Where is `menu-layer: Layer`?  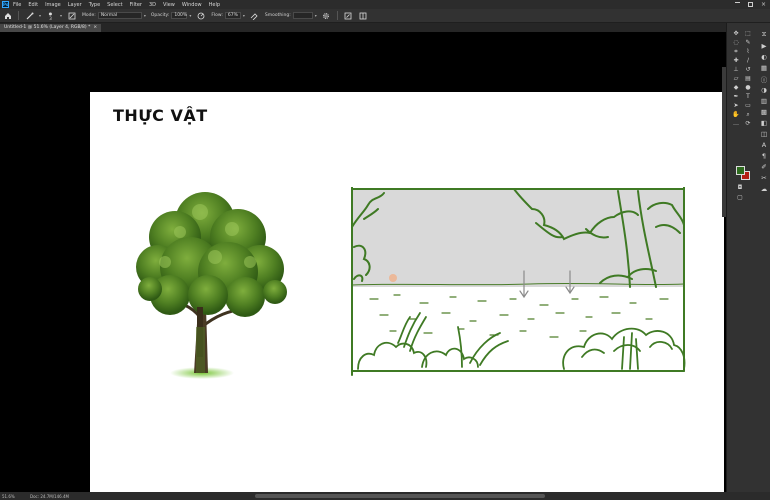 menu-layer: Layer is located at coordinates (75, 5).